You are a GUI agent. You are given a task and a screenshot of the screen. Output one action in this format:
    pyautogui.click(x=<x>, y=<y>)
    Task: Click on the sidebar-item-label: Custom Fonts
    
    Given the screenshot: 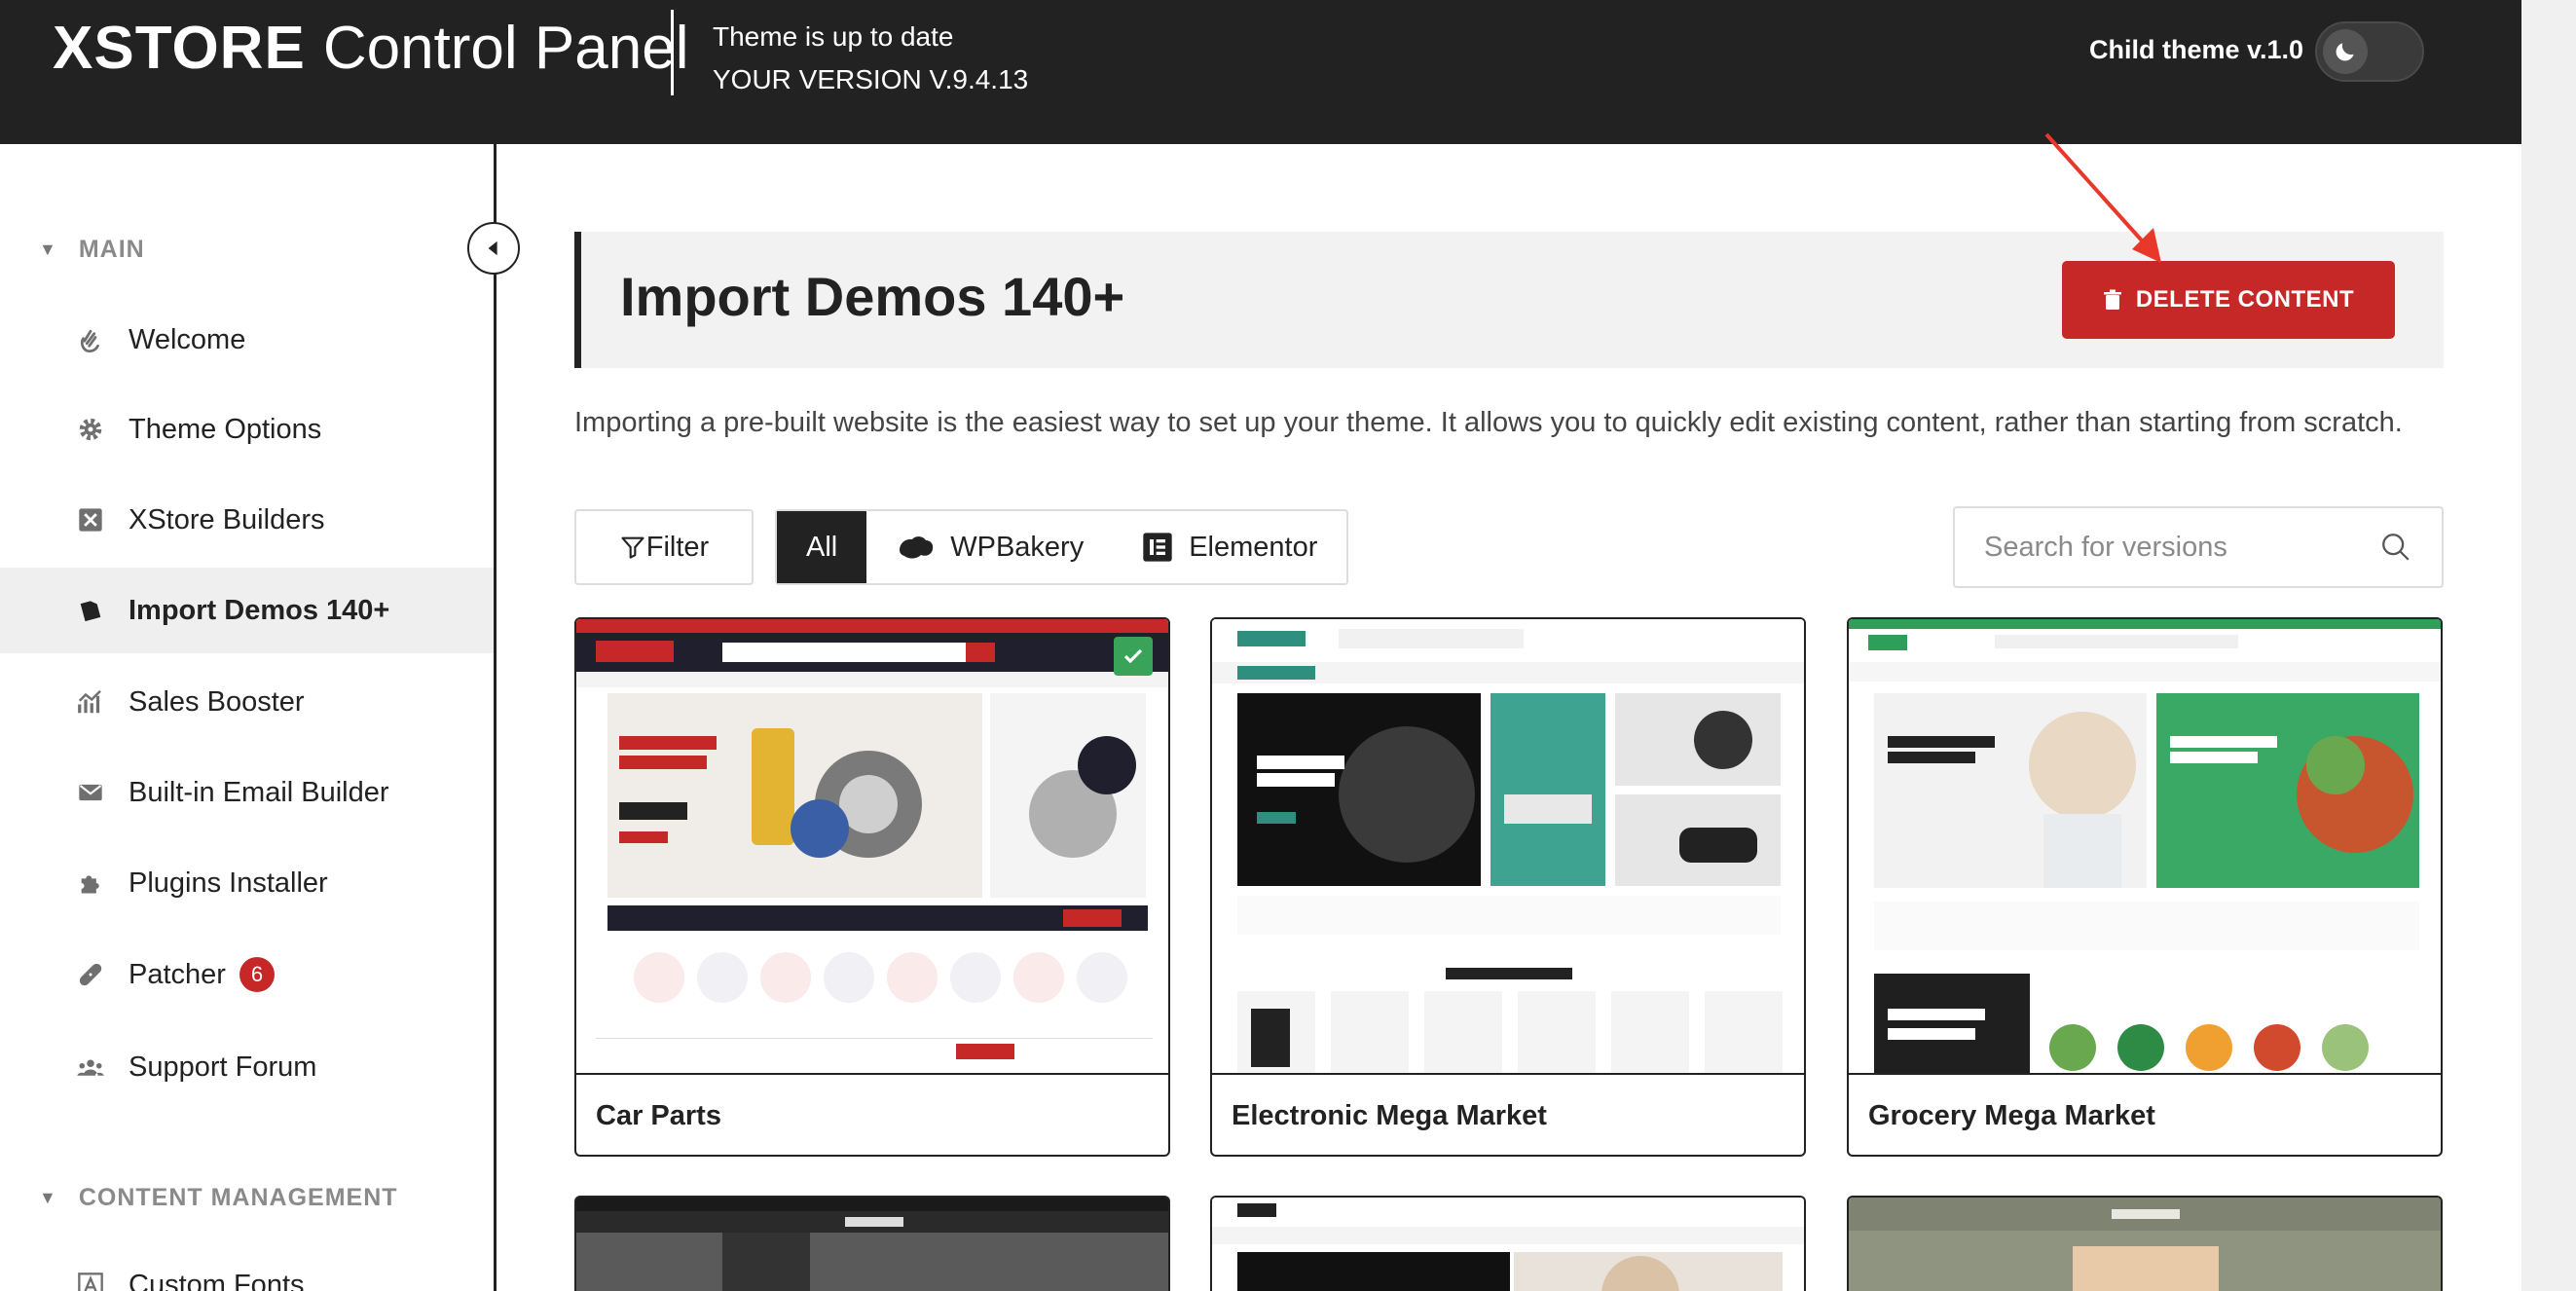 What is the action you would take?
    pyautogui.click(x=217, y=1280)
    